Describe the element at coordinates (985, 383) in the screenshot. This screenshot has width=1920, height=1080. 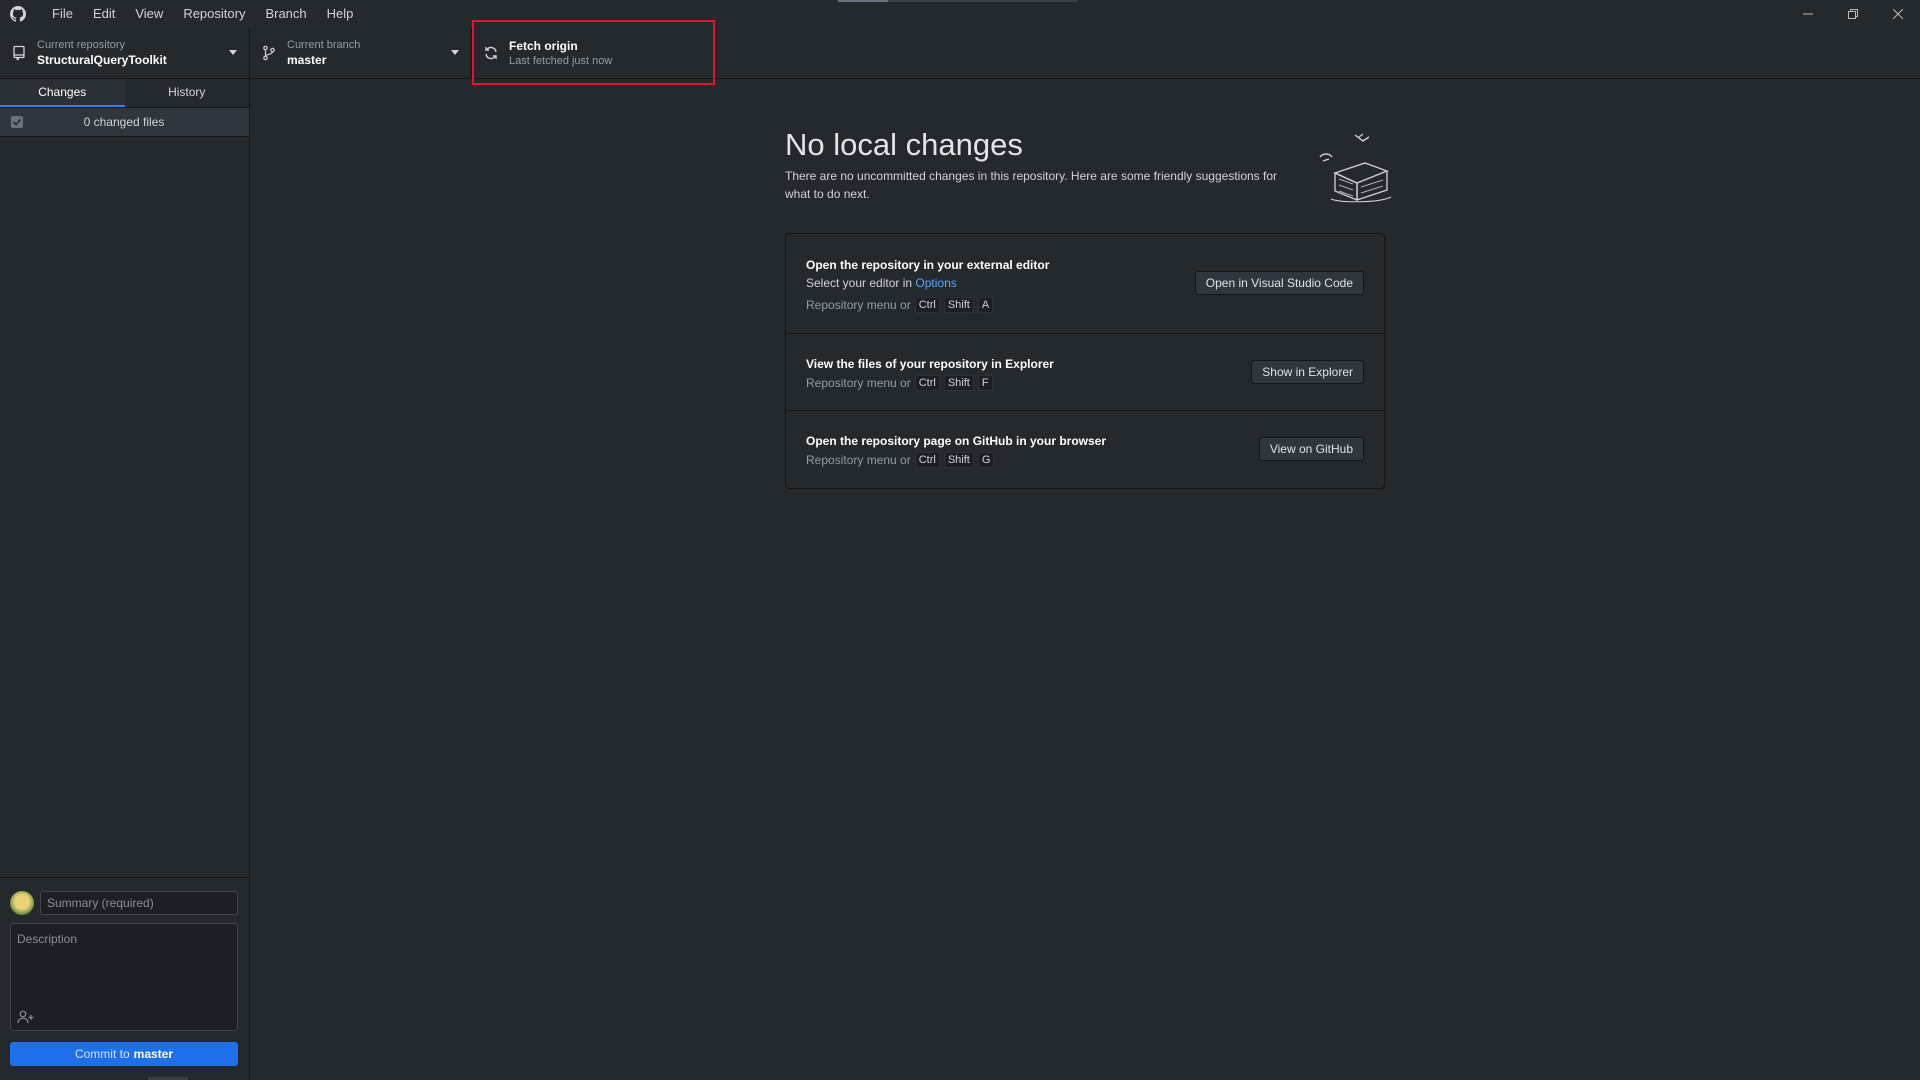
I see `key-f: F` at that location.